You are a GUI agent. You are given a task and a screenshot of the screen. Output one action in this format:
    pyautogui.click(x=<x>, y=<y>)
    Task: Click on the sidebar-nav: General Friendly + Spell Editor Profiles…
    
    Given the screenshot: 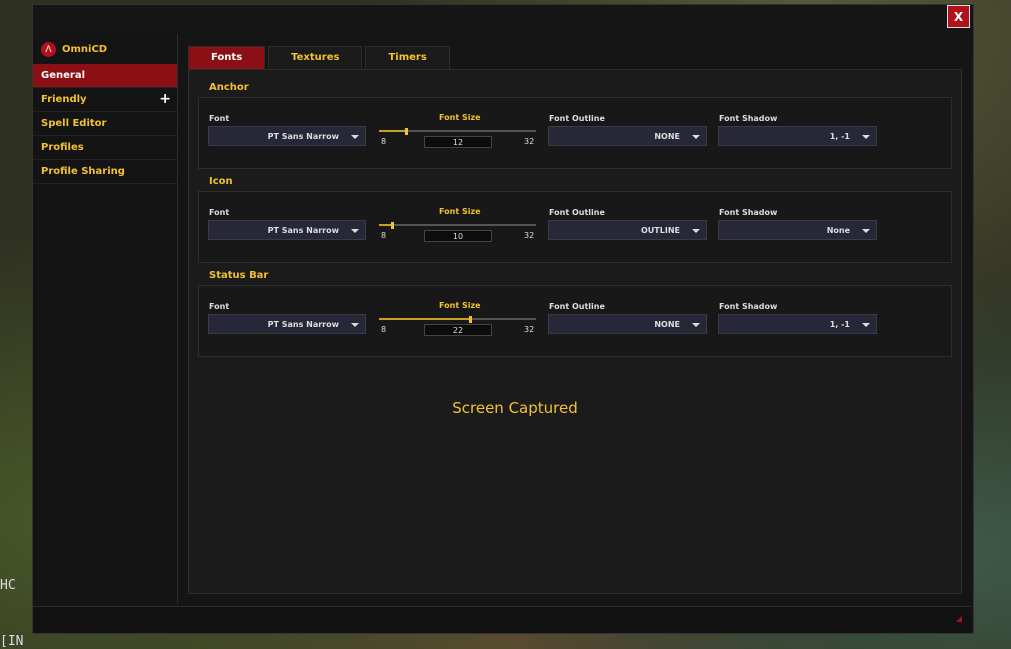 What is the action you would take?
    pyautogui.click(x=105, y=124)
    